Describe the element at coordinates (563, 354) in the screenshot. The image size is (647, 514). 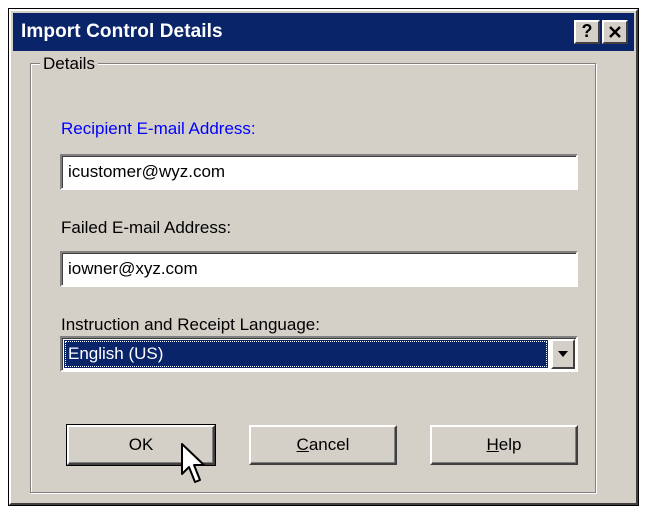
I see `chevron-down-icon` at that location.